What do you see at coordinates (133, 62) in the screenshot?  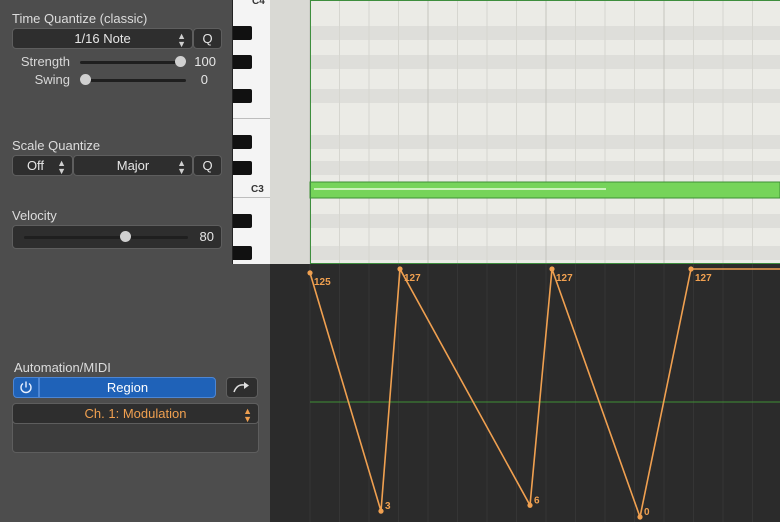 I see `strength-slider` at bounding box center [133, 62].